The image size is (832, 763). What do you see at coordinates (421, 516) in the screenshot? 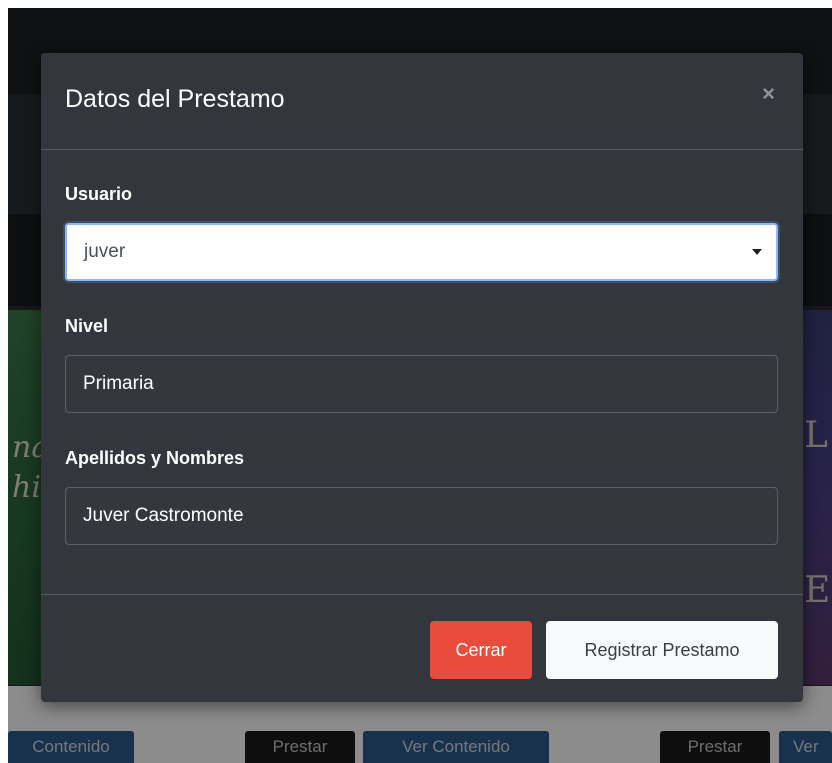
I see `nombres-field: Juver Castromonte` at bounding box center [421, 516].